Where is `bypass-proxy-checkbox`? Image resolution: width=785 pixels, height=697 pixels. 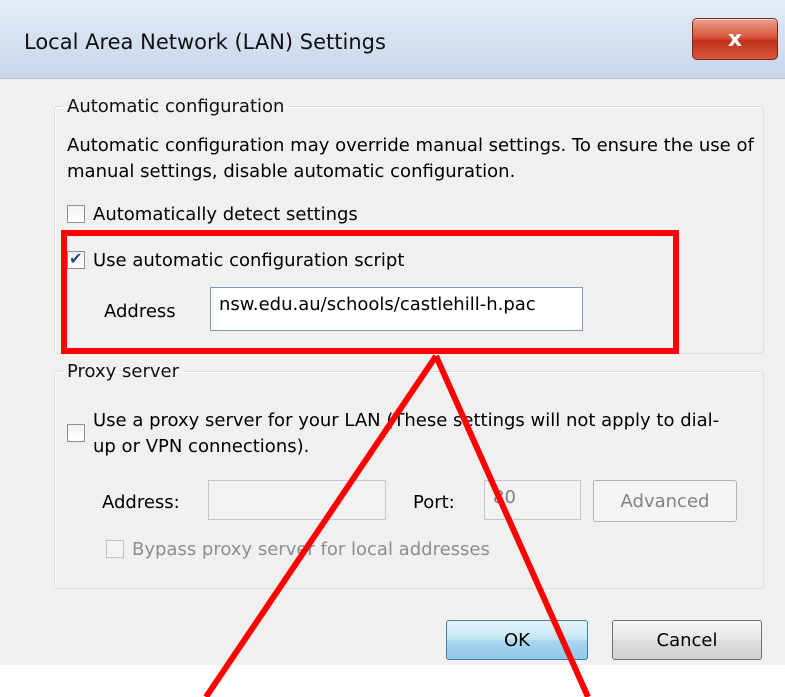 bypass-proxy-checkbox is located at coordinates (115, 549).